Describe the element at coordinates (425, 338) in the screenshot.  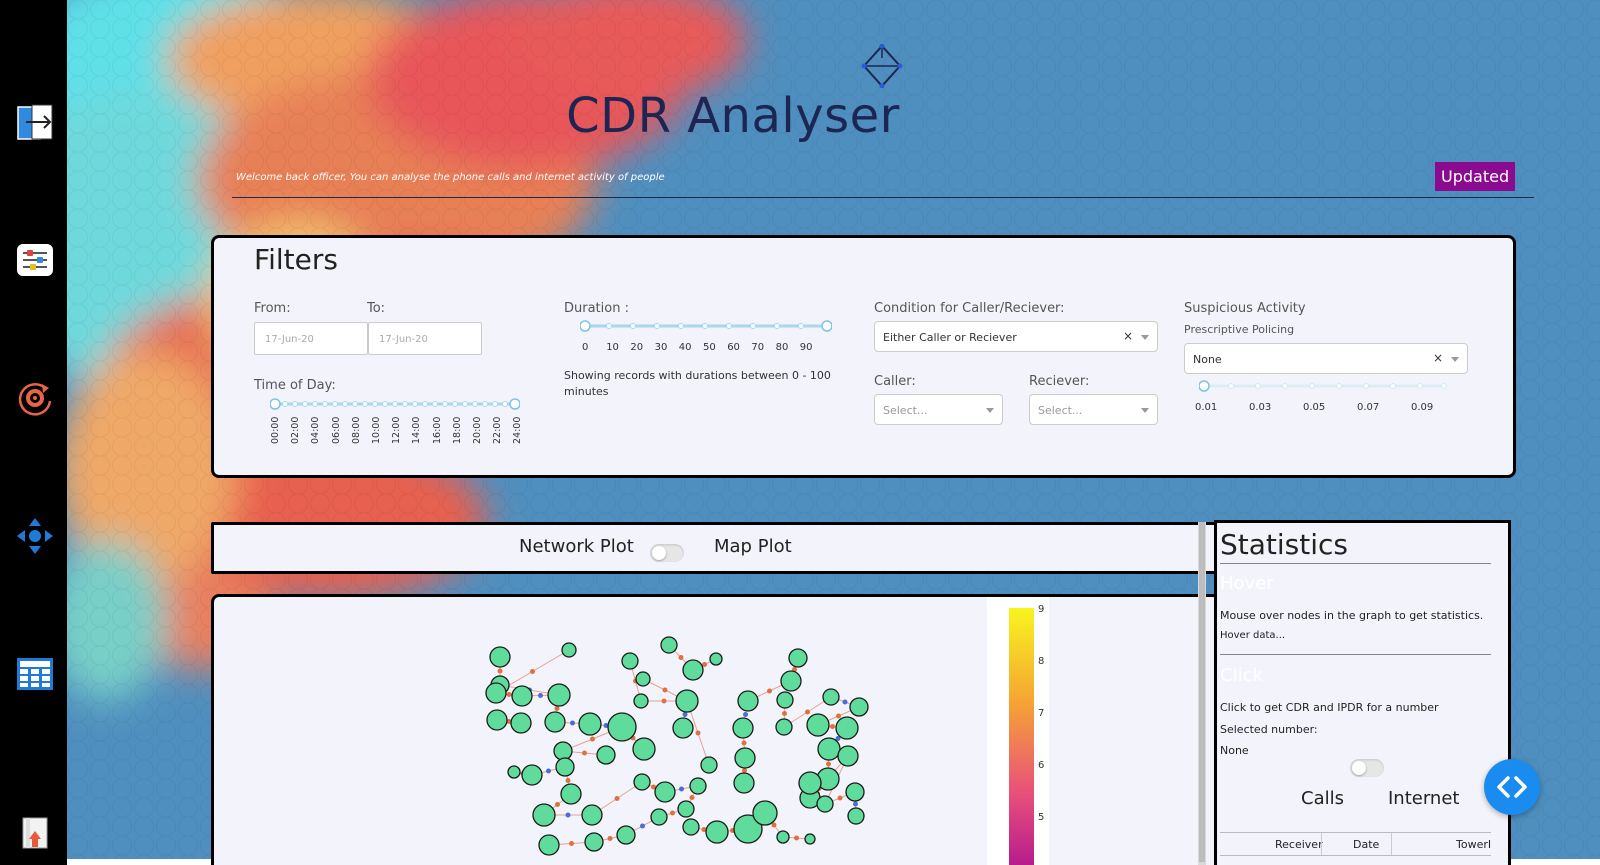
I see `to-date-input: 17-Jun-20` at that location.